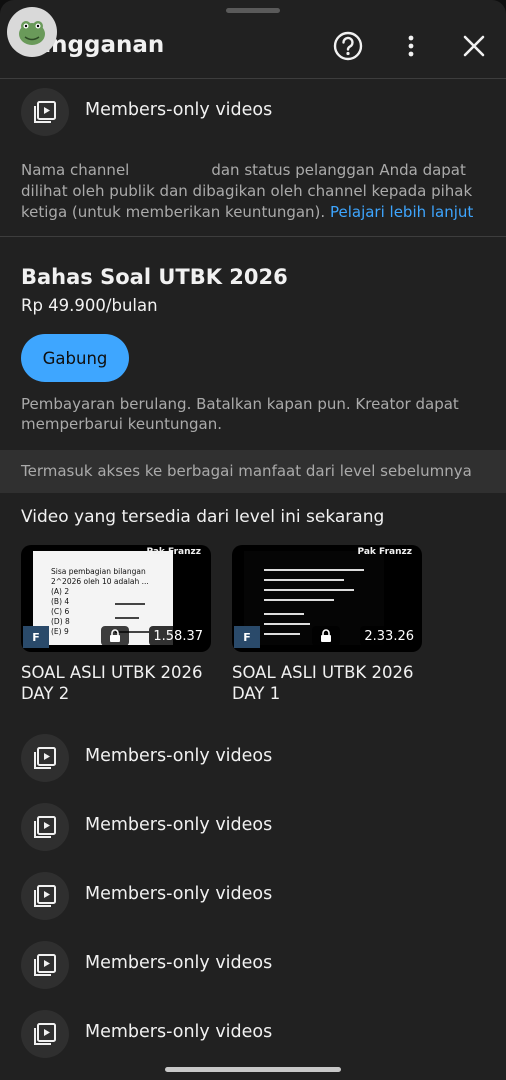 Image resolution: width=506 pixels, height=1080 pixels. I want to click on drag-handle, so click(253, 10).